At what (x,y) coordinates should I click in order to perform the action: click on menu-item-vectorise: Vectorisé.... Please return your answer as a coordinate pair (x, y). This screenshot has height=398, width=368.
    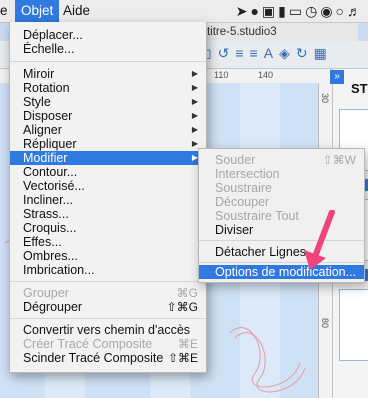
    Looking at the image, I should click on (108, 186).